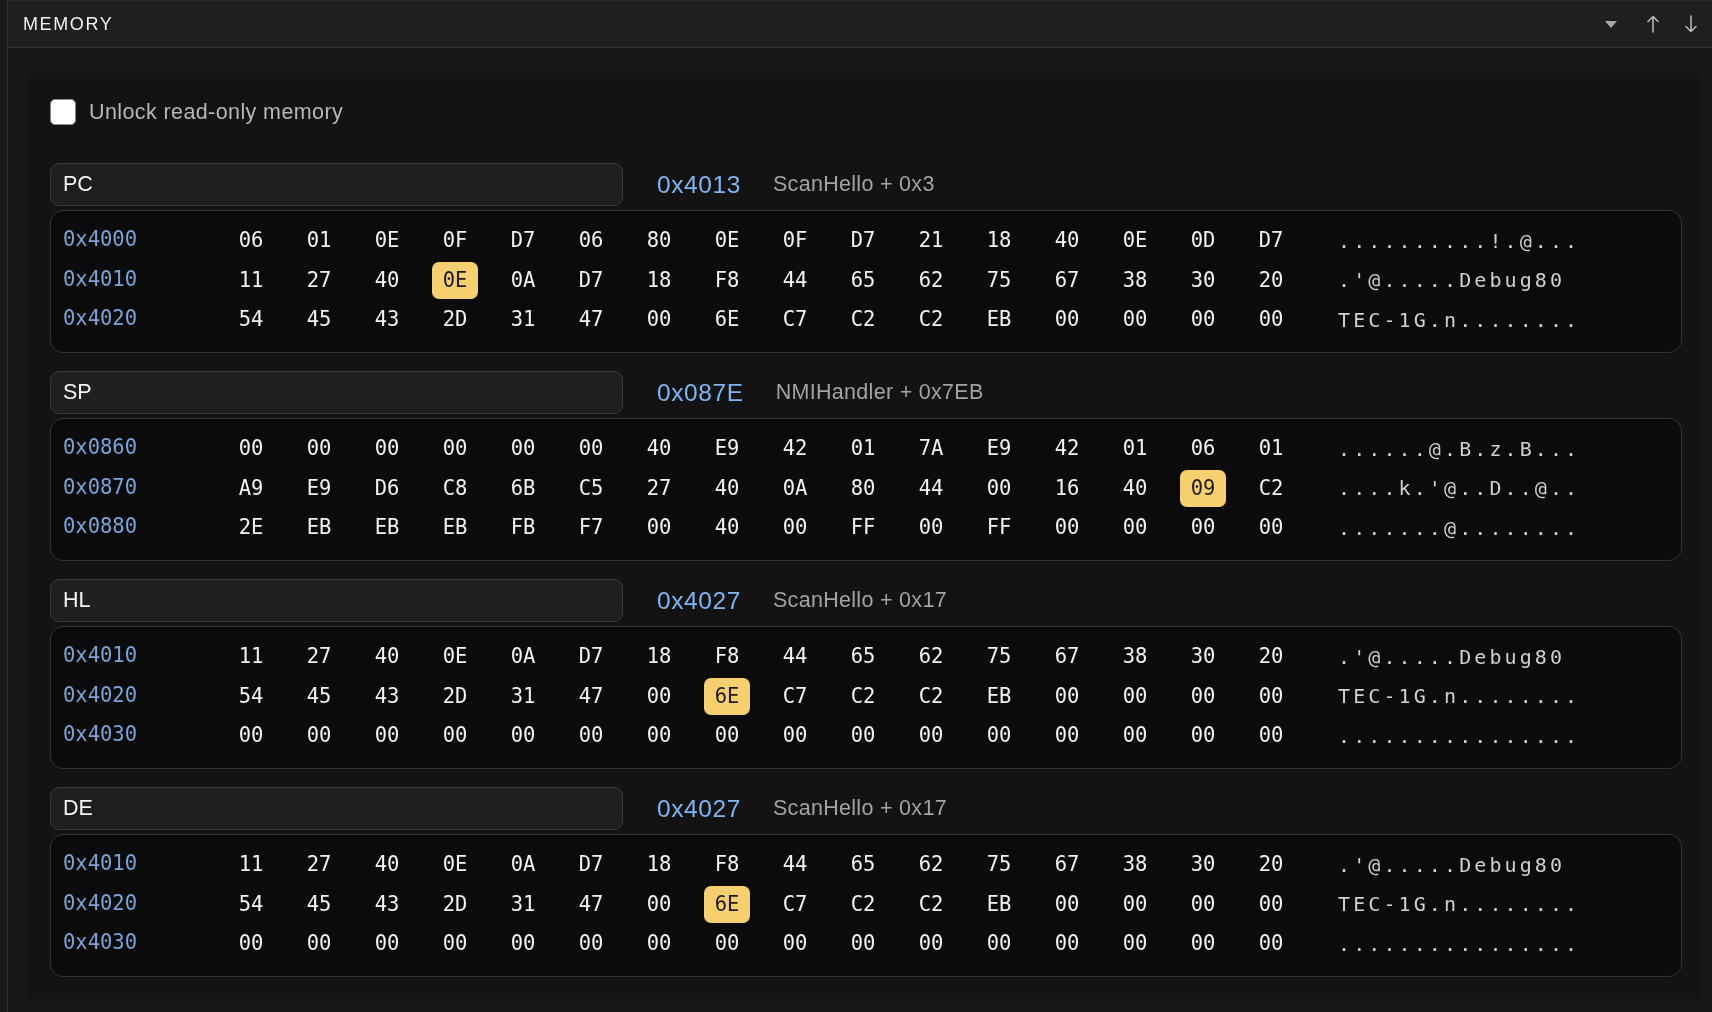 The image size is (1712, 1012). What do you see at coordinates (336, 808) in the screenshot?
I see `register-field: DE` at bounding box center [336, 808].